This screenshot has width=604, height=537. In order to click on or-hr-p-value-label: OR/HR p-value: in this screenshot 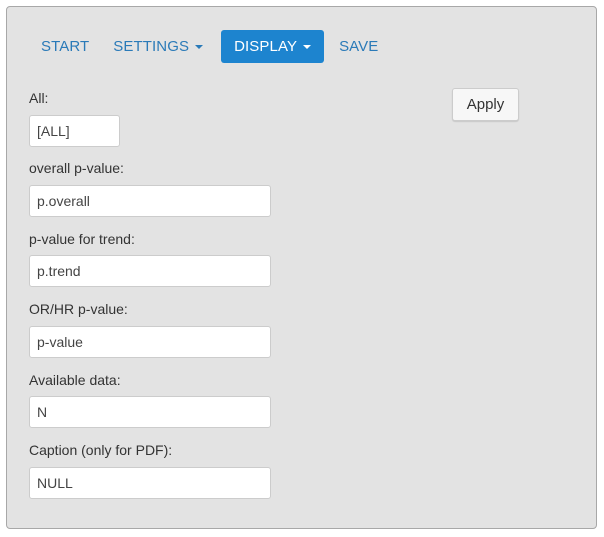, I will do `click(78, 309)`.